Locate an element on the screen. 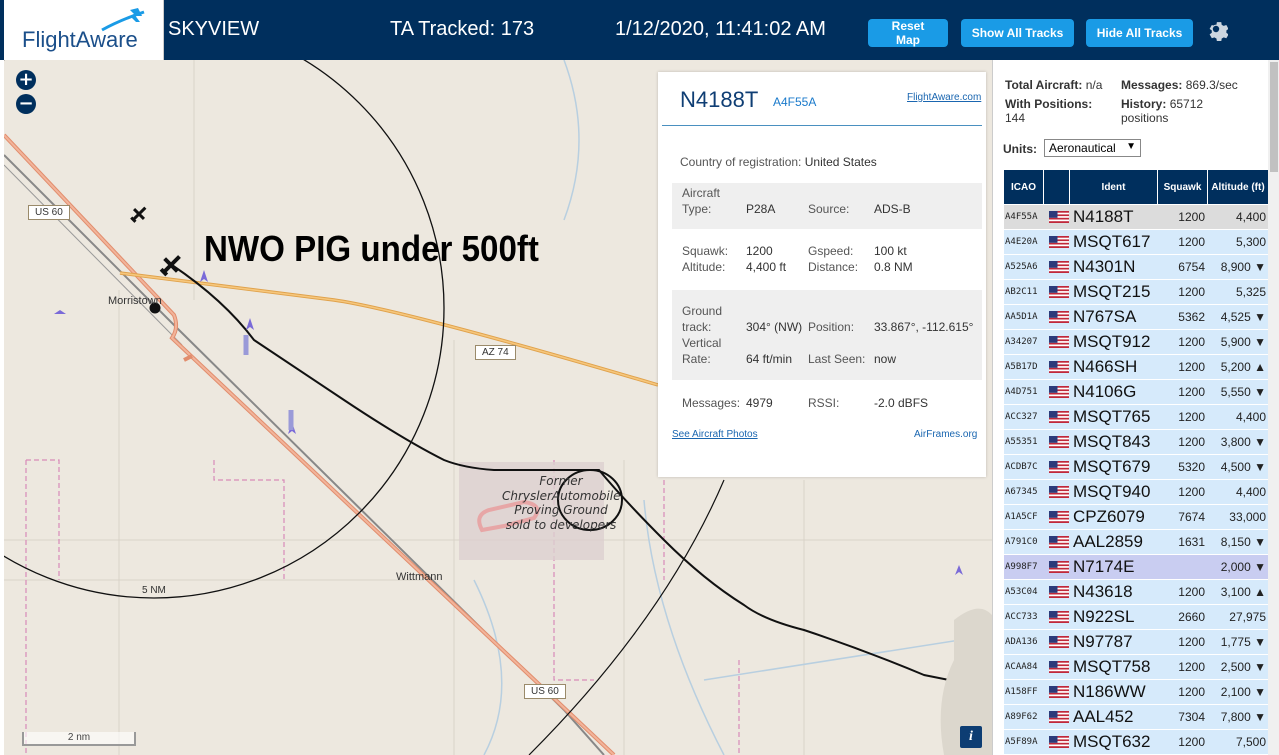 This screenshot has width=1279, height=755. country-row: Country of registration: United States is located at coordinates (778, 162).